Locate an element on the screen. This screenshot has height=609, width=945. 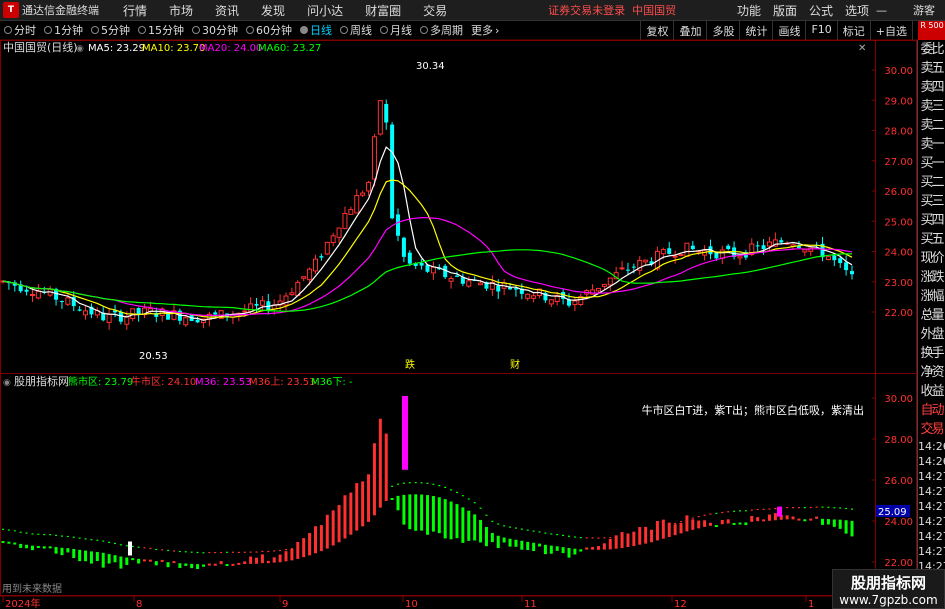
period-tab-30min: 30分钟 is located at coordinates (215, 30).